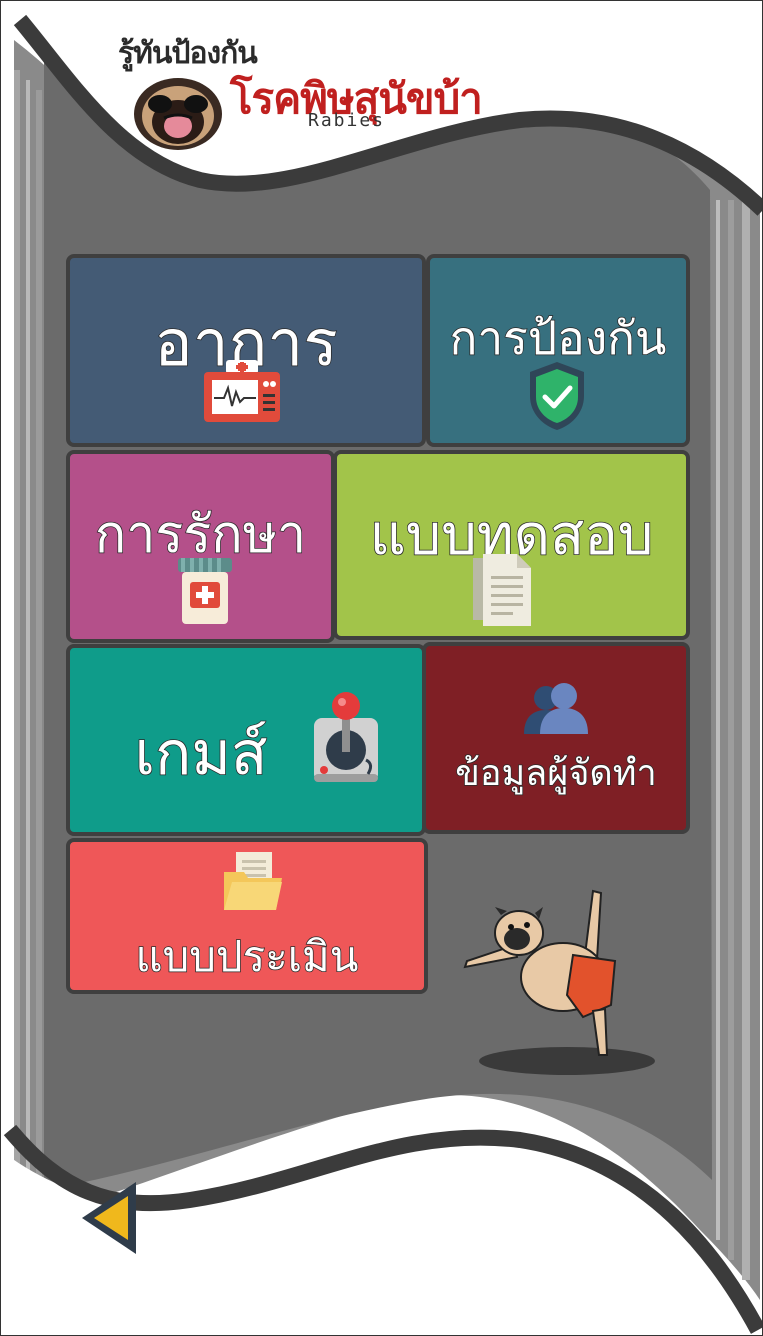 This screenshot has height=1336, width=763. I want to click on menu-tile-symptoms: อาการ, so click(246, 350).